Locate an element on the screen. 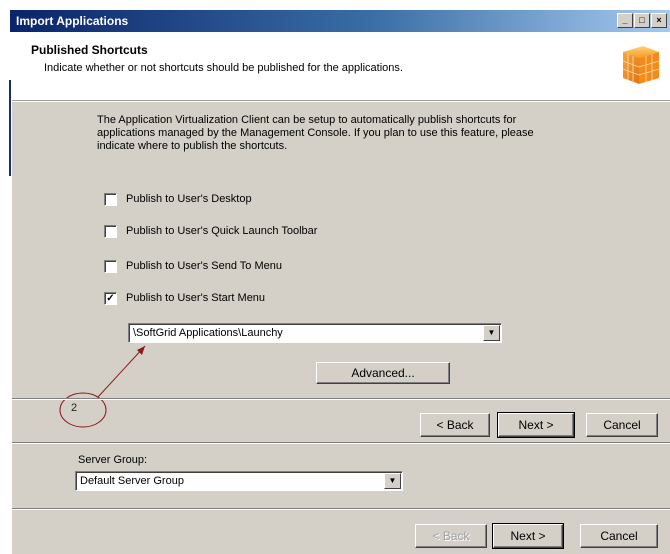  annotation-arrow-line is located at coordinates (121, 371).